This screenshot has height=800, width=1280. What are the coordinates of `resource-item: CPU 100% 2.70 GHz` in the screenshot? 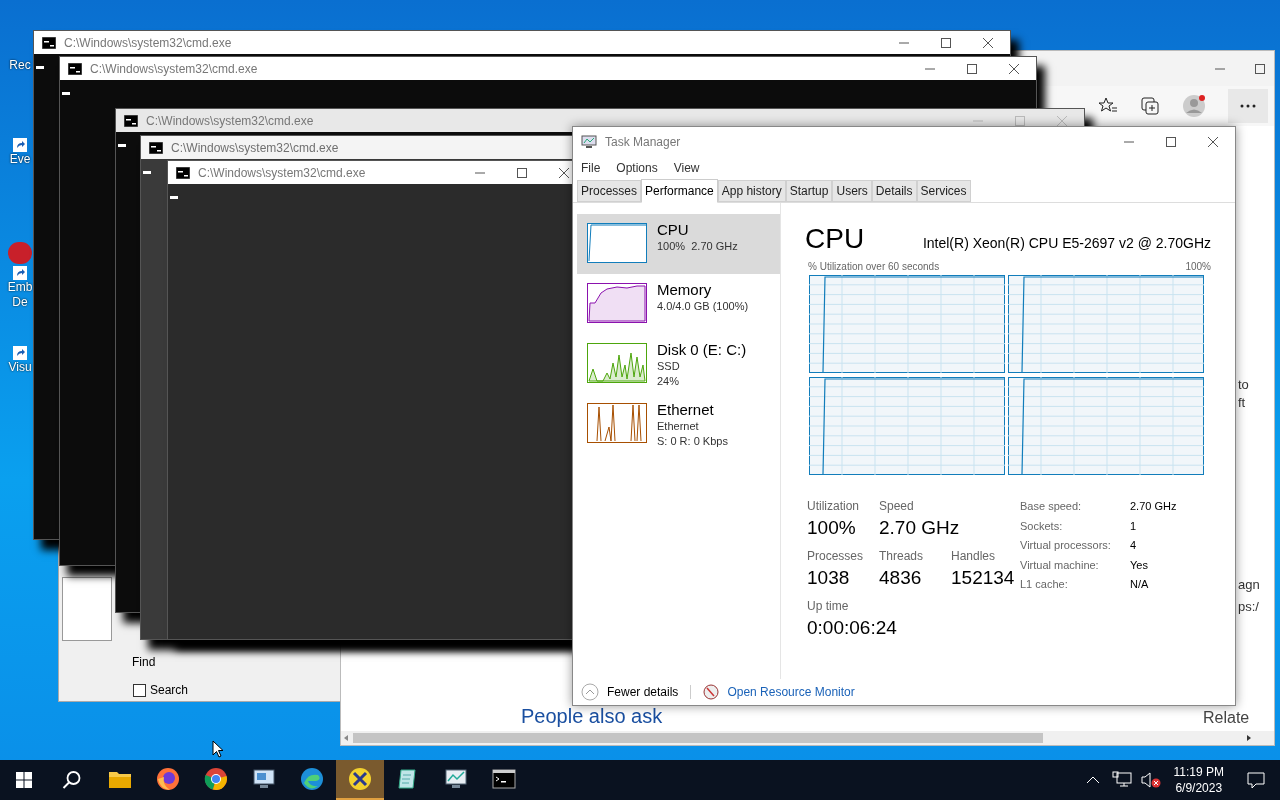 It's located at (678, 244).